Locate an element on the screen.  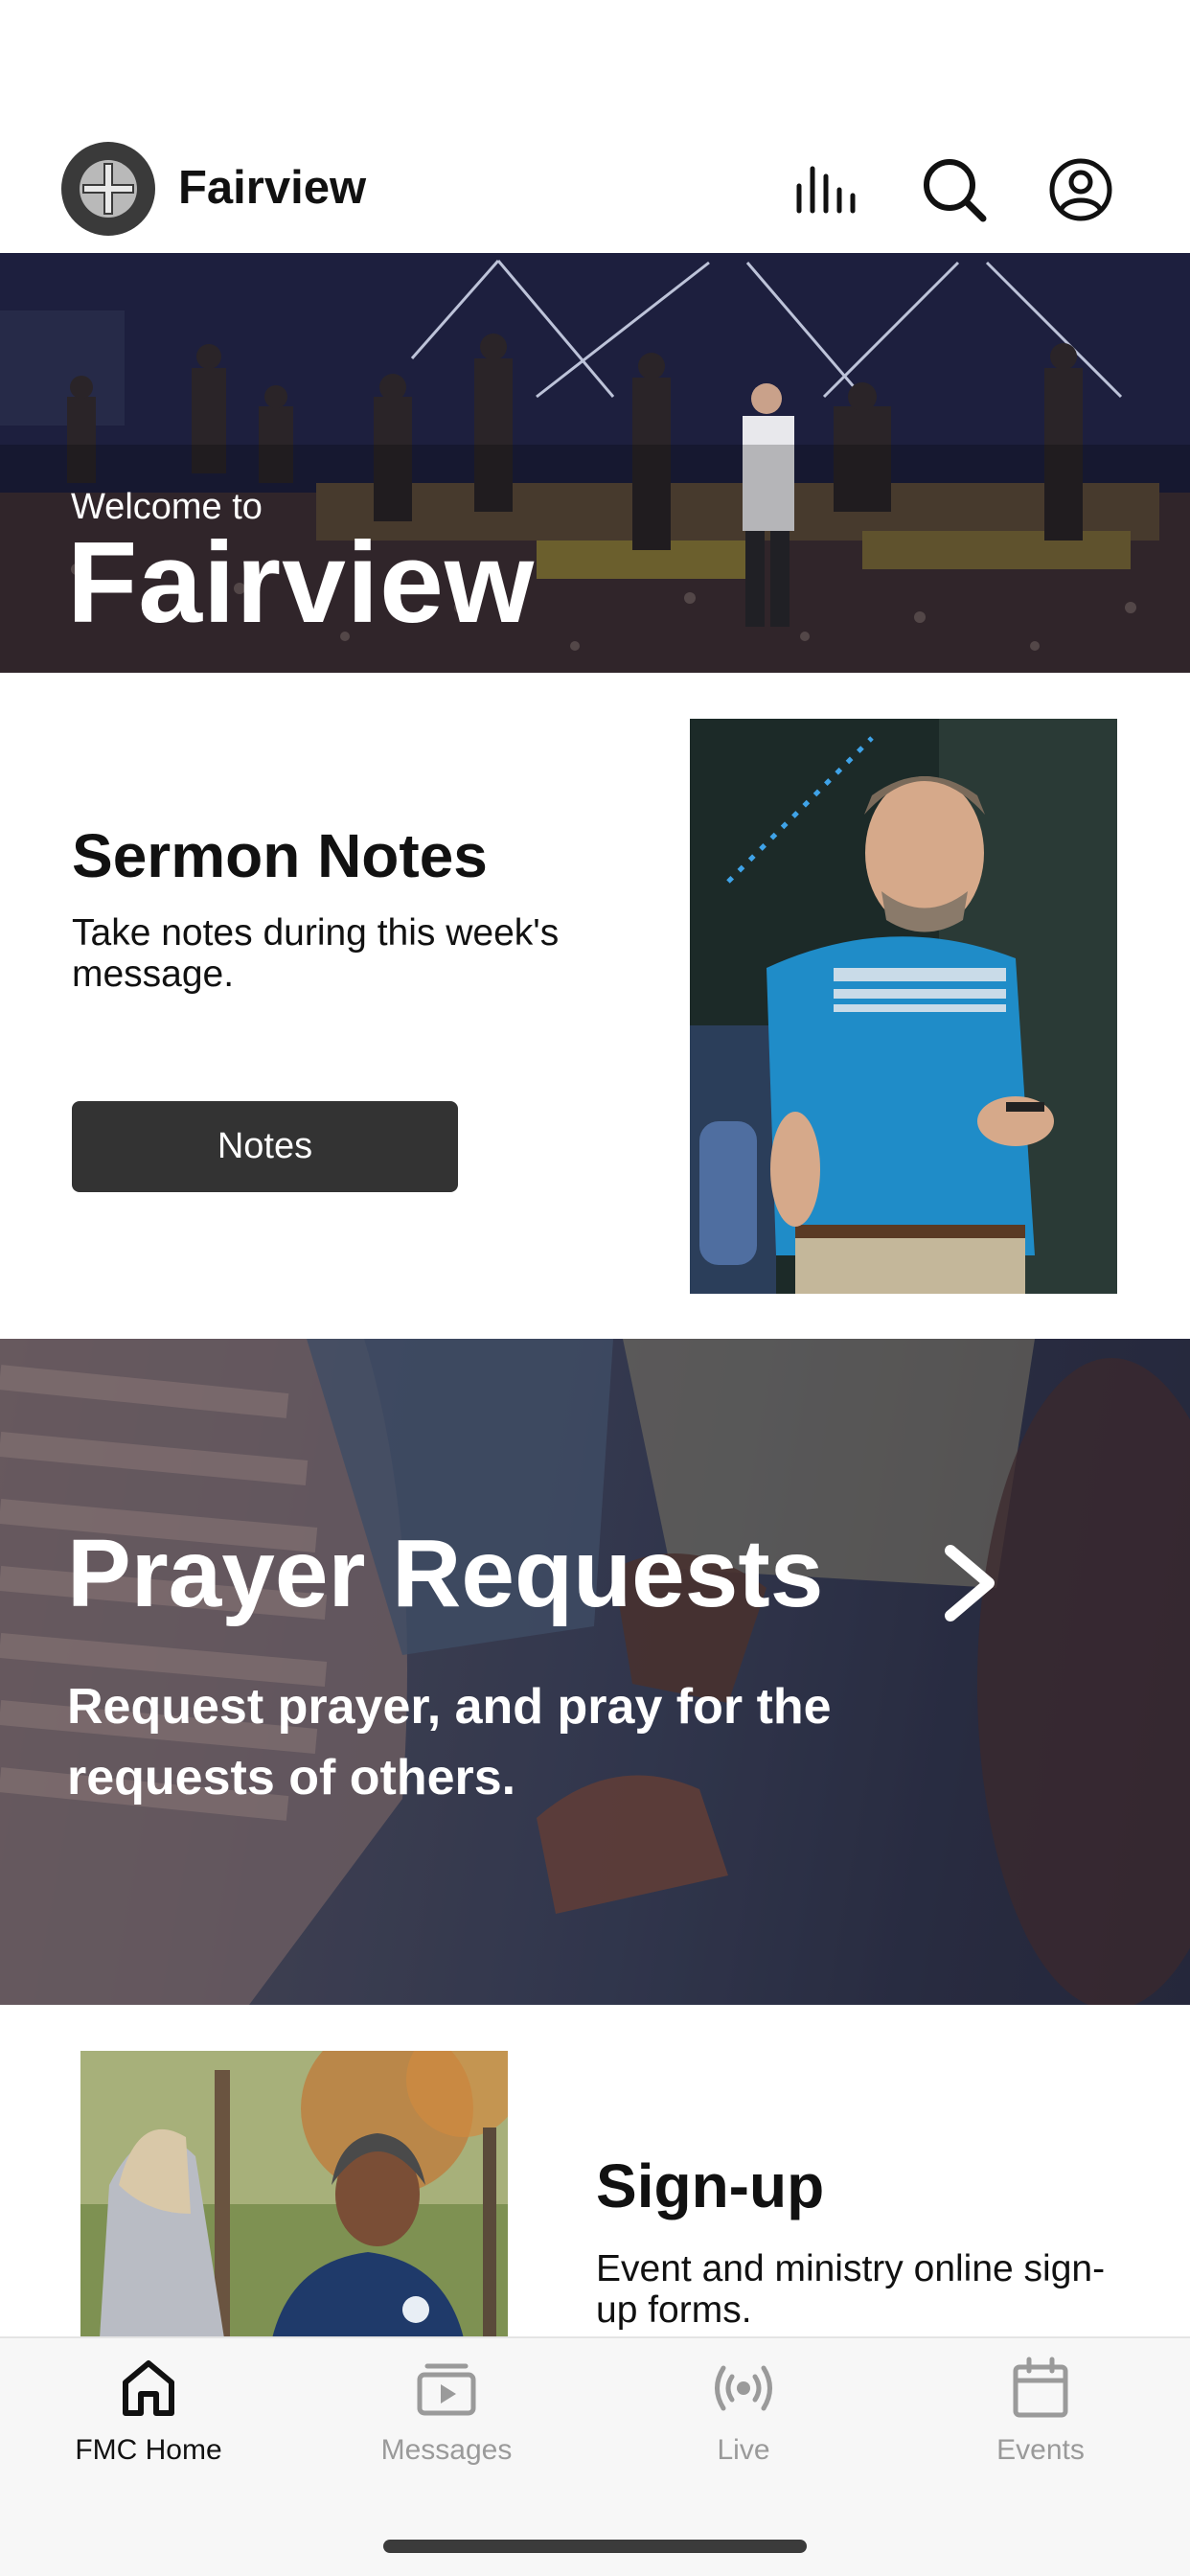
equalizer-icon is located at coordinates (827, 189).